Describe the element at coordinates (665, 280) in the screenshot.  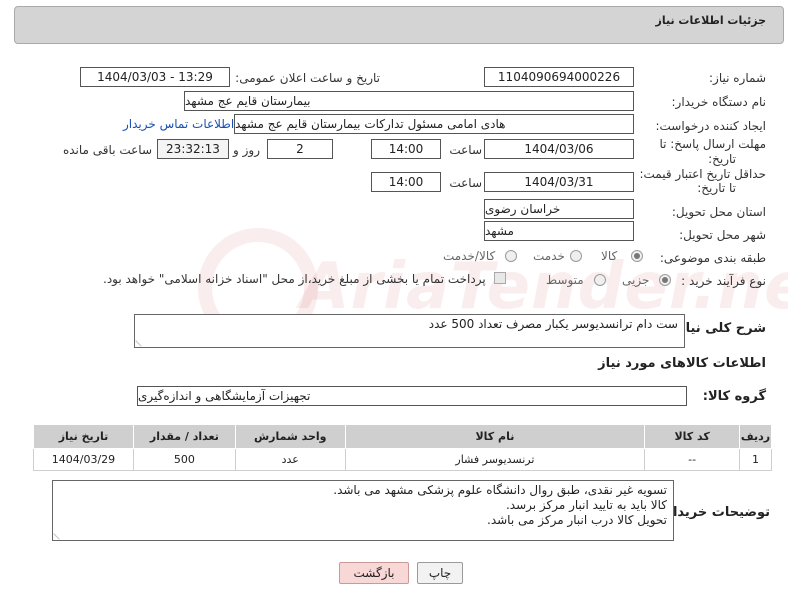
I see `process-radio-minor` at that location.